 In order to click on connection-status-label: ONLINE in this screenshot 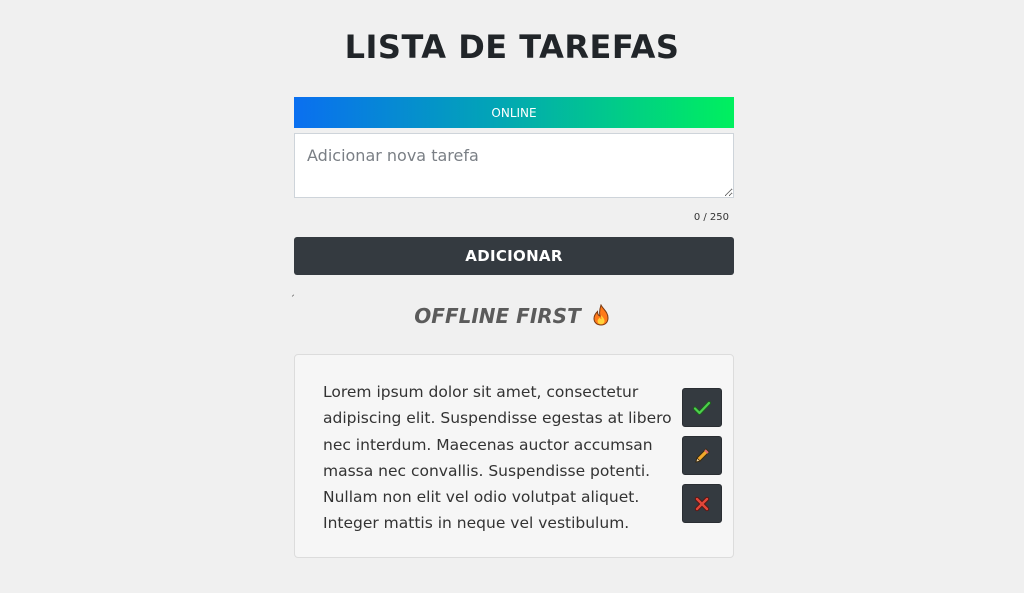, I will do `click(514, 112)`.